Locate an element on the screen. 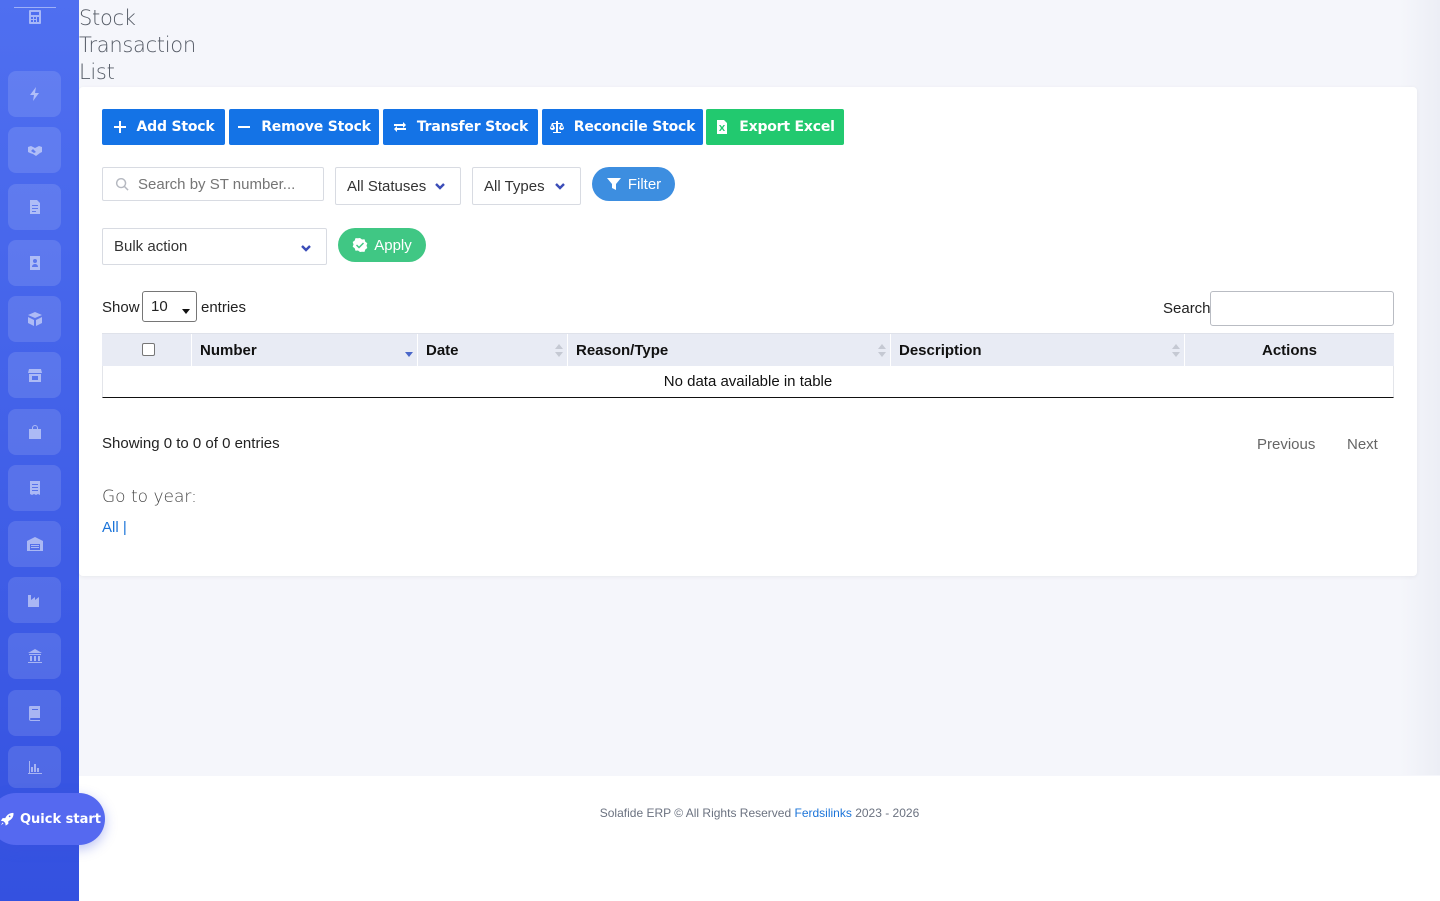  sidebar-item-factory is located at coordinates (34, 600).